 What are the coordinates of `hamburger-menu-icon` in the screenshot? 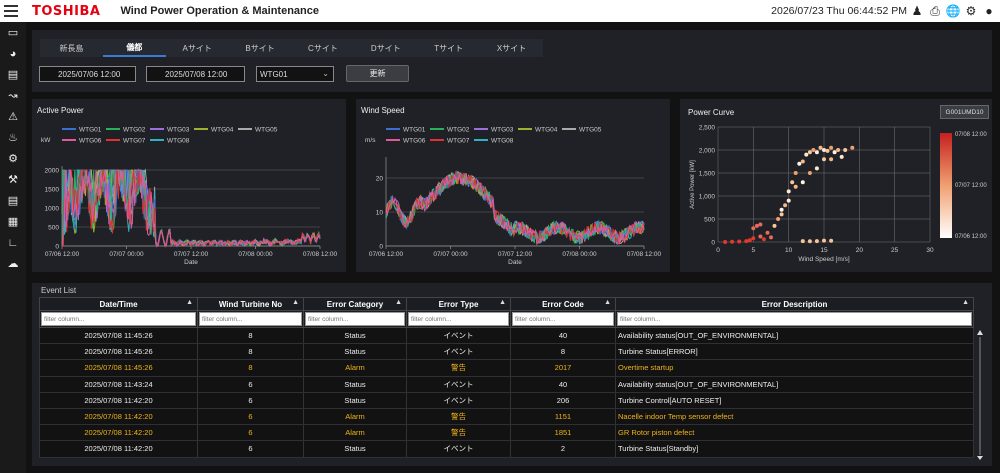 It's located at (11, 11).